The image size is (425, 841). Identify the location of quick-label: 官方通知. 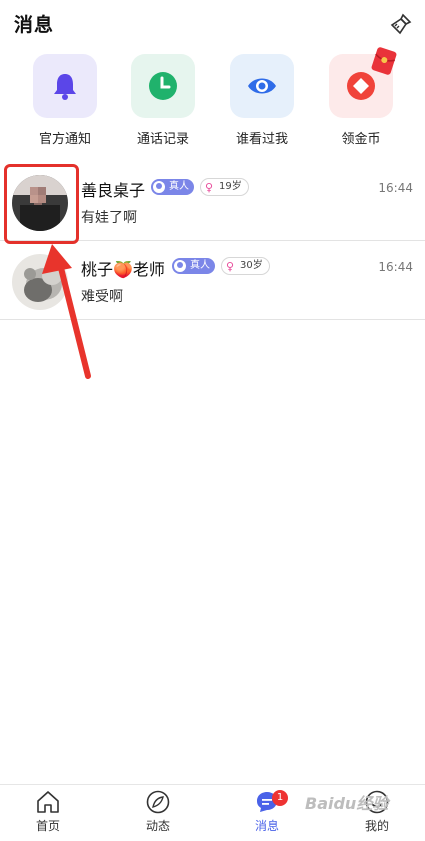
(64, 139).